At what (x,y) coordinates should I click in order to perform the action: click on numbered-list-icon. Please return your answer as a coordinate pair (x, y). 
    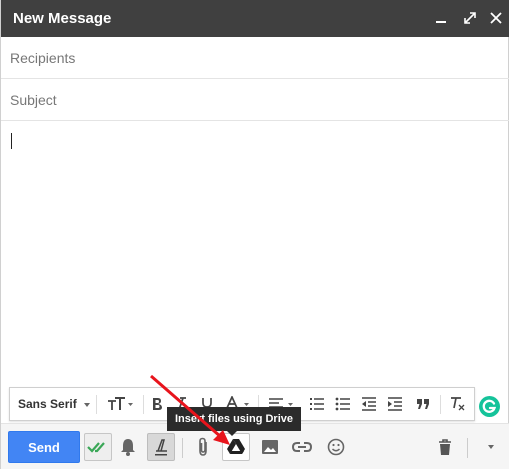
    Looking at the image, I should click on (317, 404).